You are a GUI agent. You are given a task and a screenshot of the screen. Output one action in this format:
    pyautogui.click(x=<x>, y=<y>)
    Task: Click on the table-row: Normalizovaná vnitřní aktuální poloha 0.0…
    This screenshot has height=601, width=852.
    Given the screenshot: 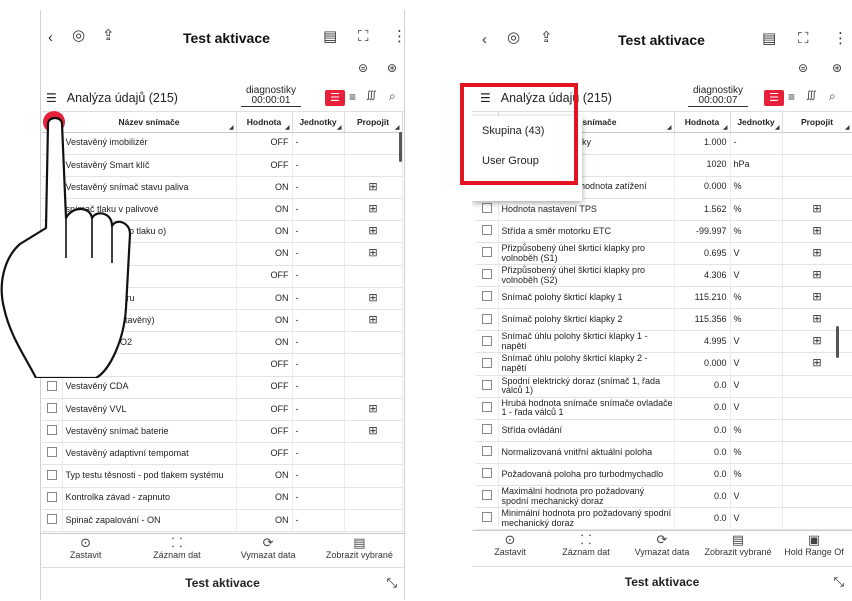 What is the action you would take?
    pyautogui.click(x=664, y=452)
    